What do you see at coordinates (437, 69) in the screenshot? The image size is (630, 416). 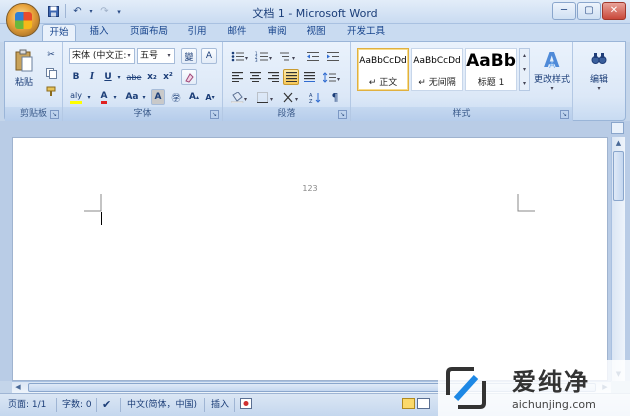 I see `style-no-spacing: AaBbCcDd ↵ 无间隔` at bounding box center [437, 69].